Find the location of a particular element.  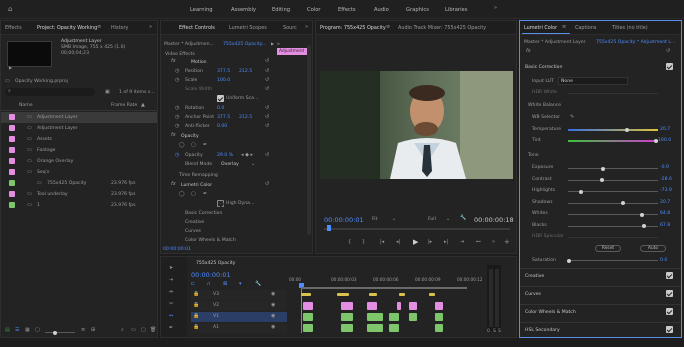

antiflicker-value: 0.00 is located at coordinates (222, 126).